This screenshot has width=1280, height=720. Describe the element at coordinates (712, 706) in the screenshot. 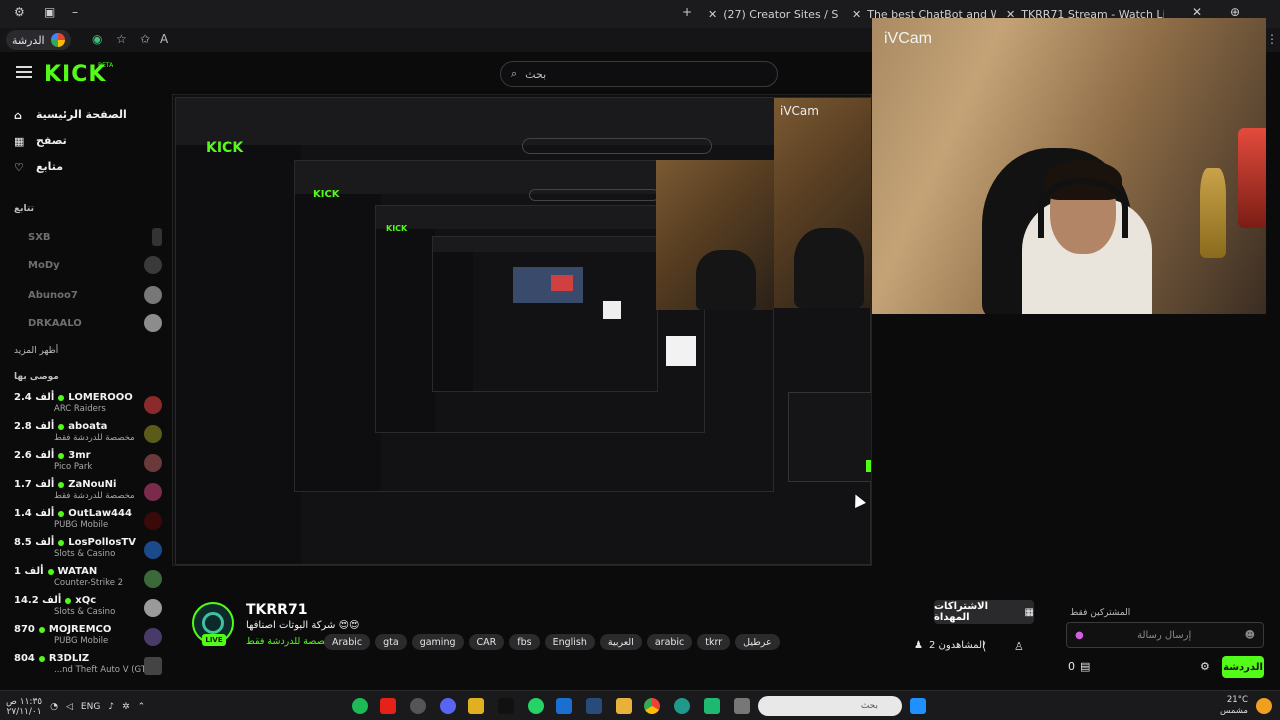

I see `app-green-icon` at that location.